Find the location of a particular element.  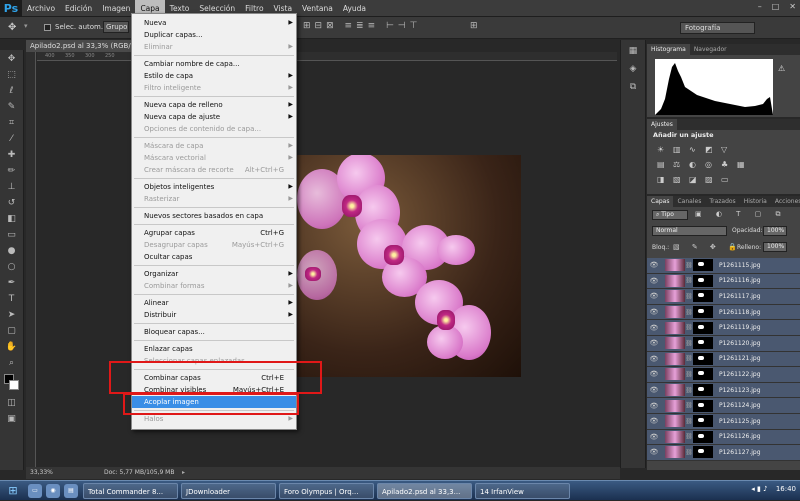

screen-mode-icon: ▣ is located at coordinates (12, 419).